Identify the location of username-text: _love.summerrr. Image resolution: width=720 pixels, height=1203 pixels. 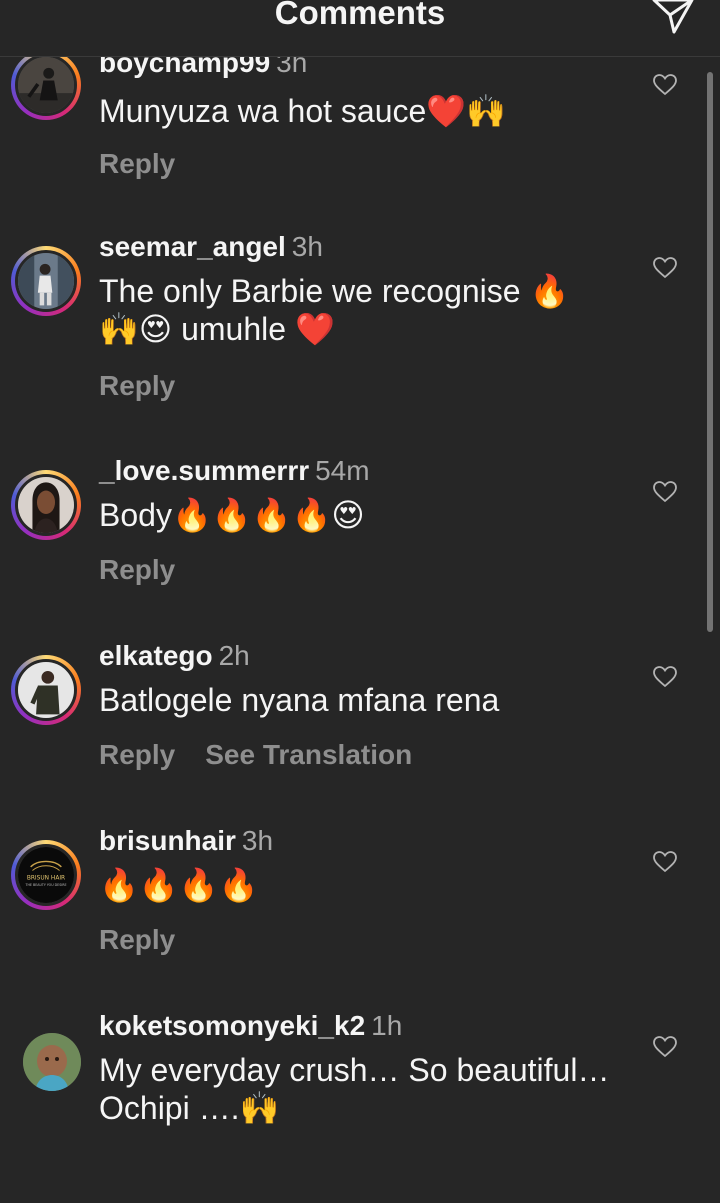
(204, 470).